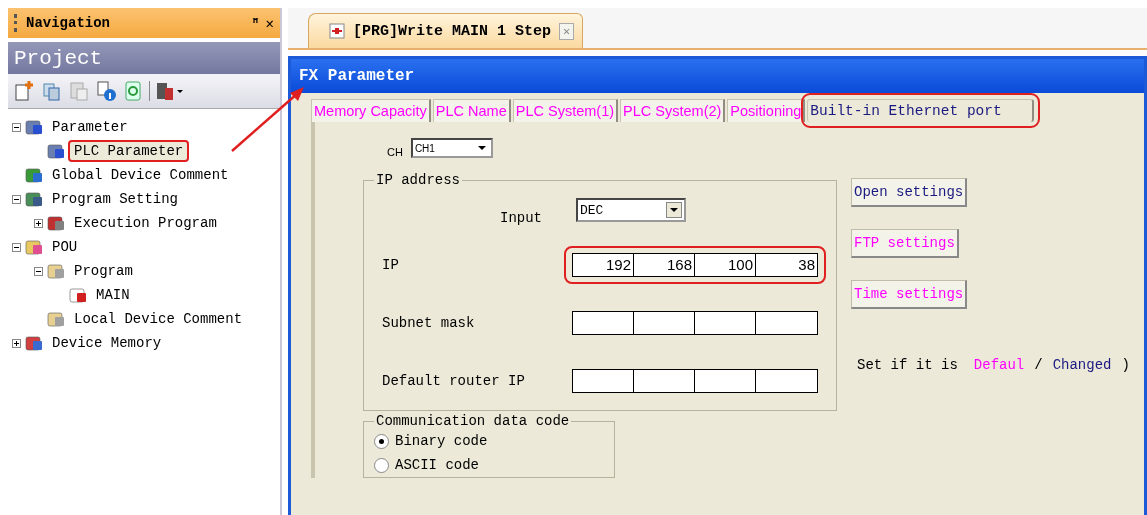 The height and width of the screenshot is (515, 1147). What do you see at coordinates (437, 465) in the screenshot?
I see `option-label: ASCII code` at bounding box center [437, 465].